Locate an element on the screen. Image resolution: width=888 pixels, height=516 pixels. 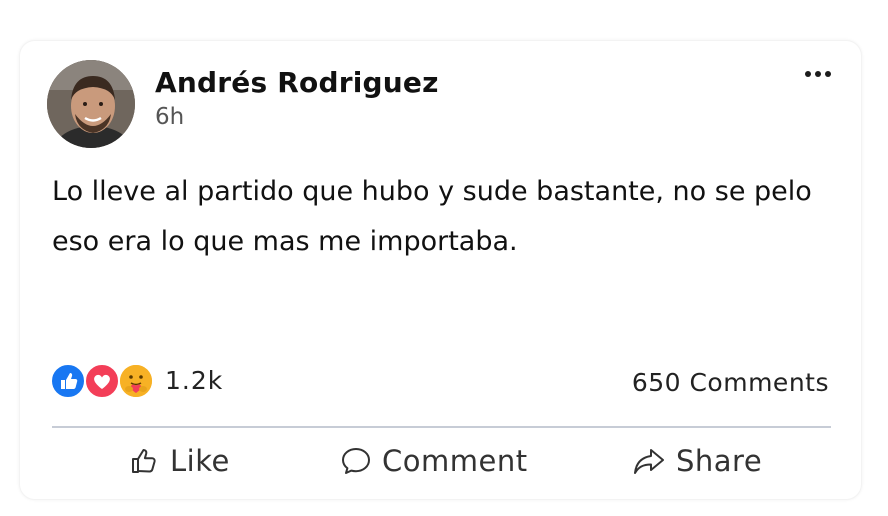
post-timestamp: 6h is located at coordinates (169, 117).